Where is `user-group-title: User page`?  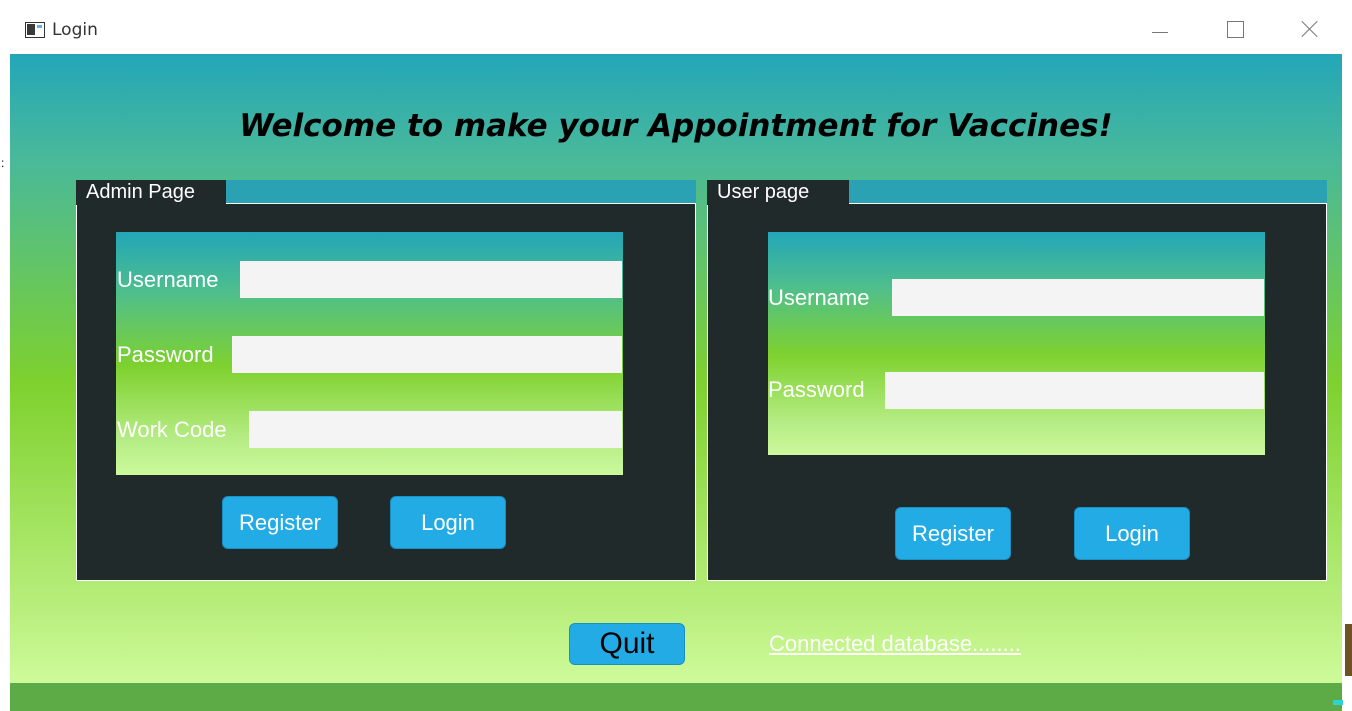 user-group-title: User page is located at coordinates (778, 192).